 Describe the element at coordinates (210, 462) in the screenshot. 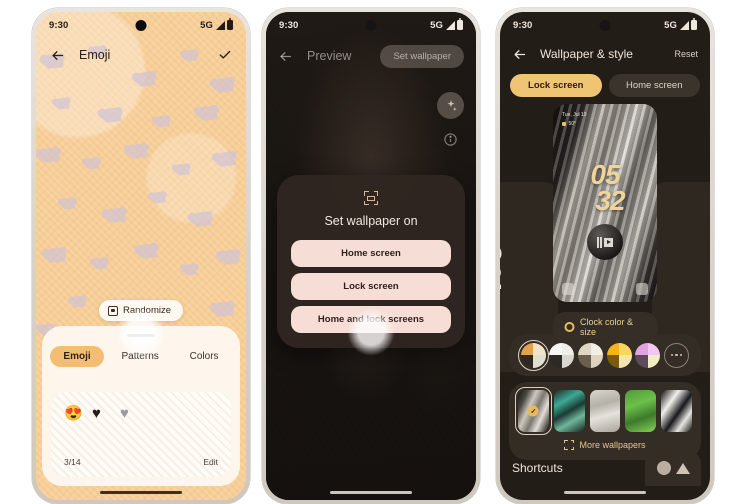

I see `edit-button: Edit` at that location.